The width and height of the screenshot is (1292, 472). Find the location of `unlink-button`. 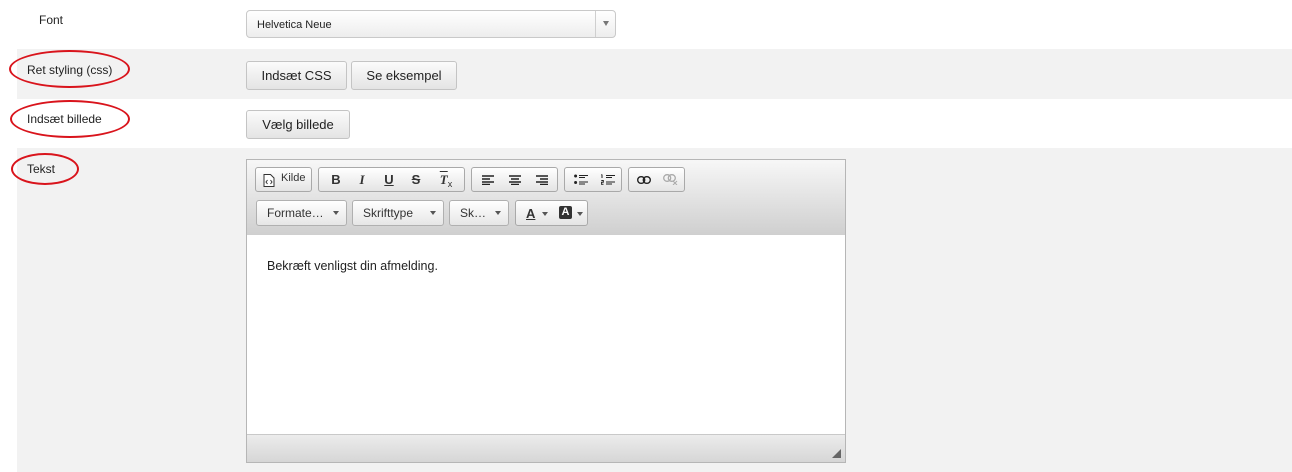

unlink-button is located at coordinates (670, 179).